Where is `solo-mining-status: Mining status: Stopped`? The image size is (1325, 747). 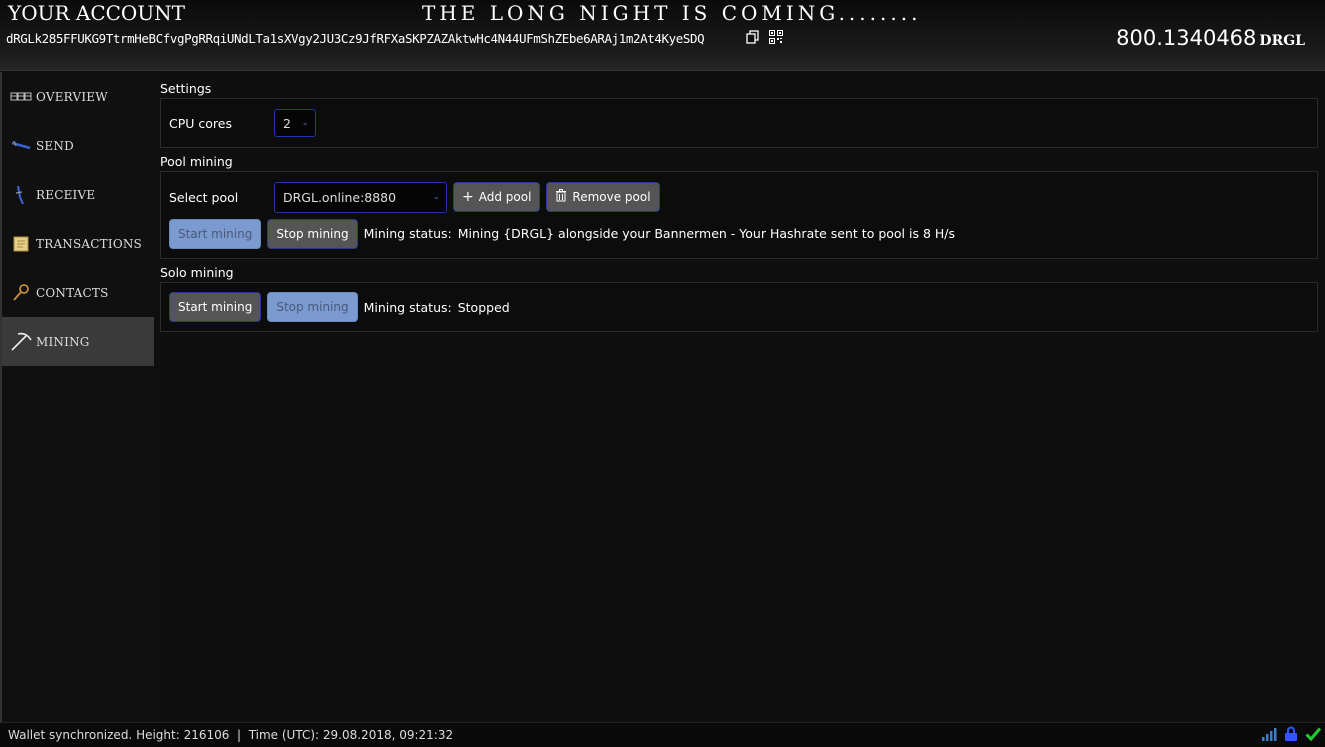
solo-mining-status: Mining status: Stopped is located at coordinates (437, 307).